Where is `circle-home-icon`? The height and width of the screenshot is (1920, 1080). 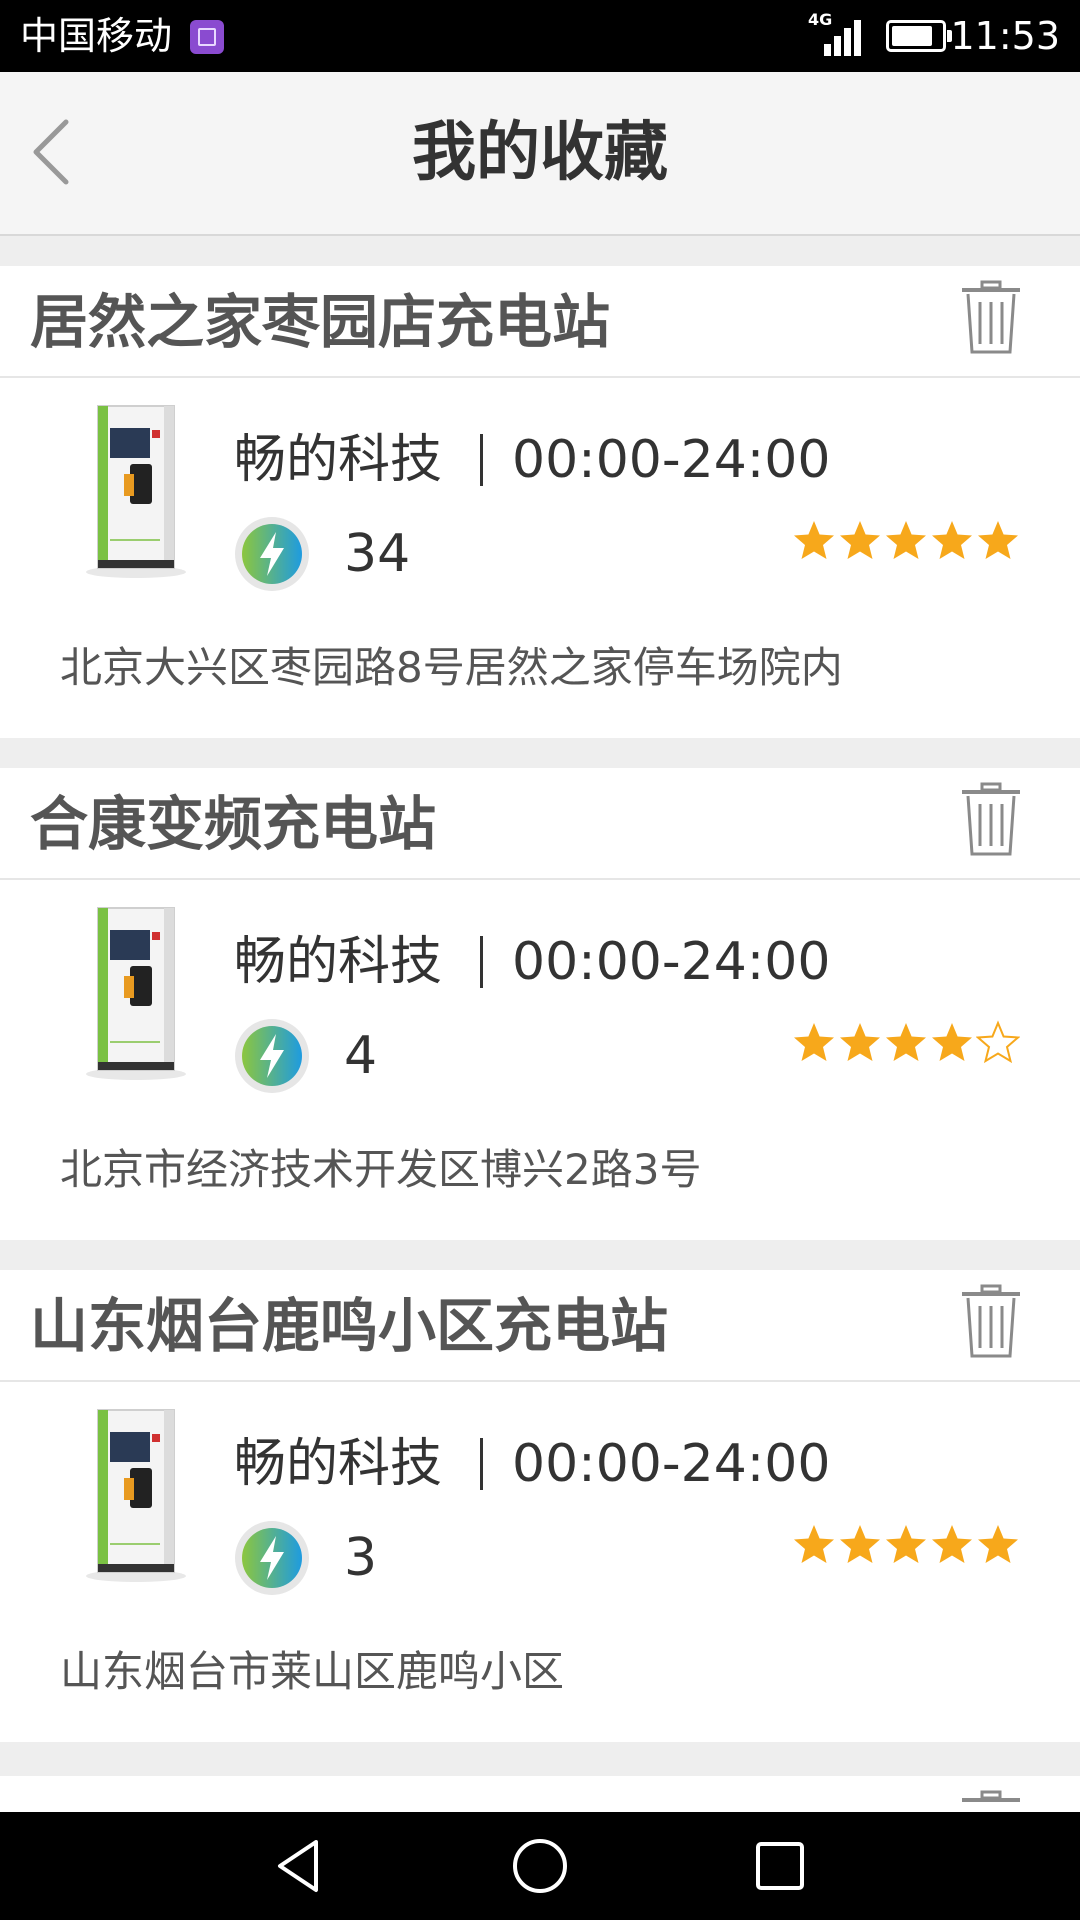 circle-home-icon is located at coordinates (540, 1866).